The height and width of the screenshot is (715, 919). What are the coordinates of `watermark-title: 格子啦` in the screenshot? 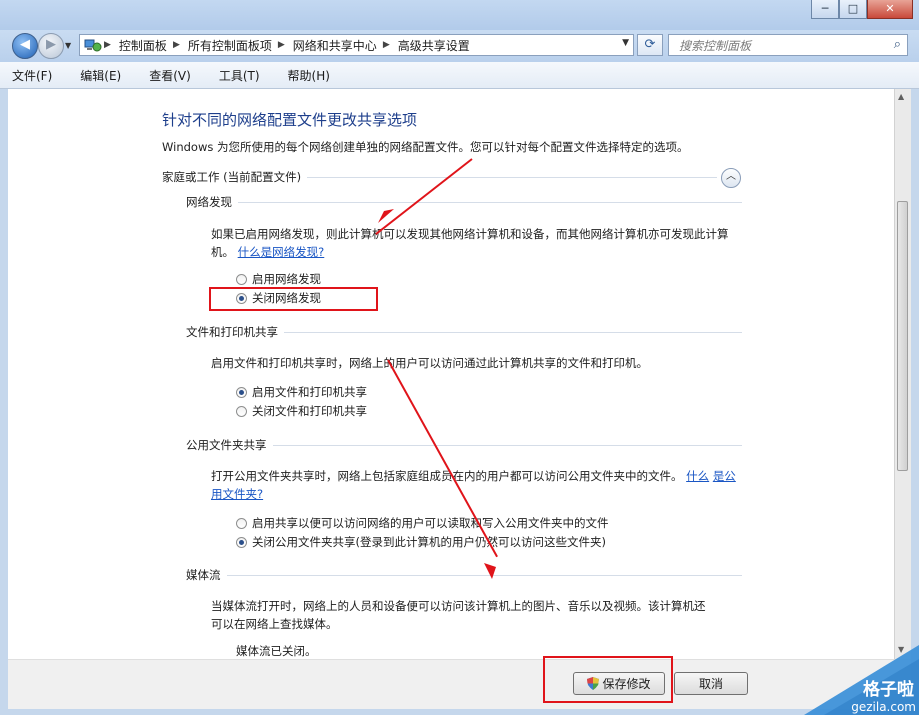 It's located at (888, 689).